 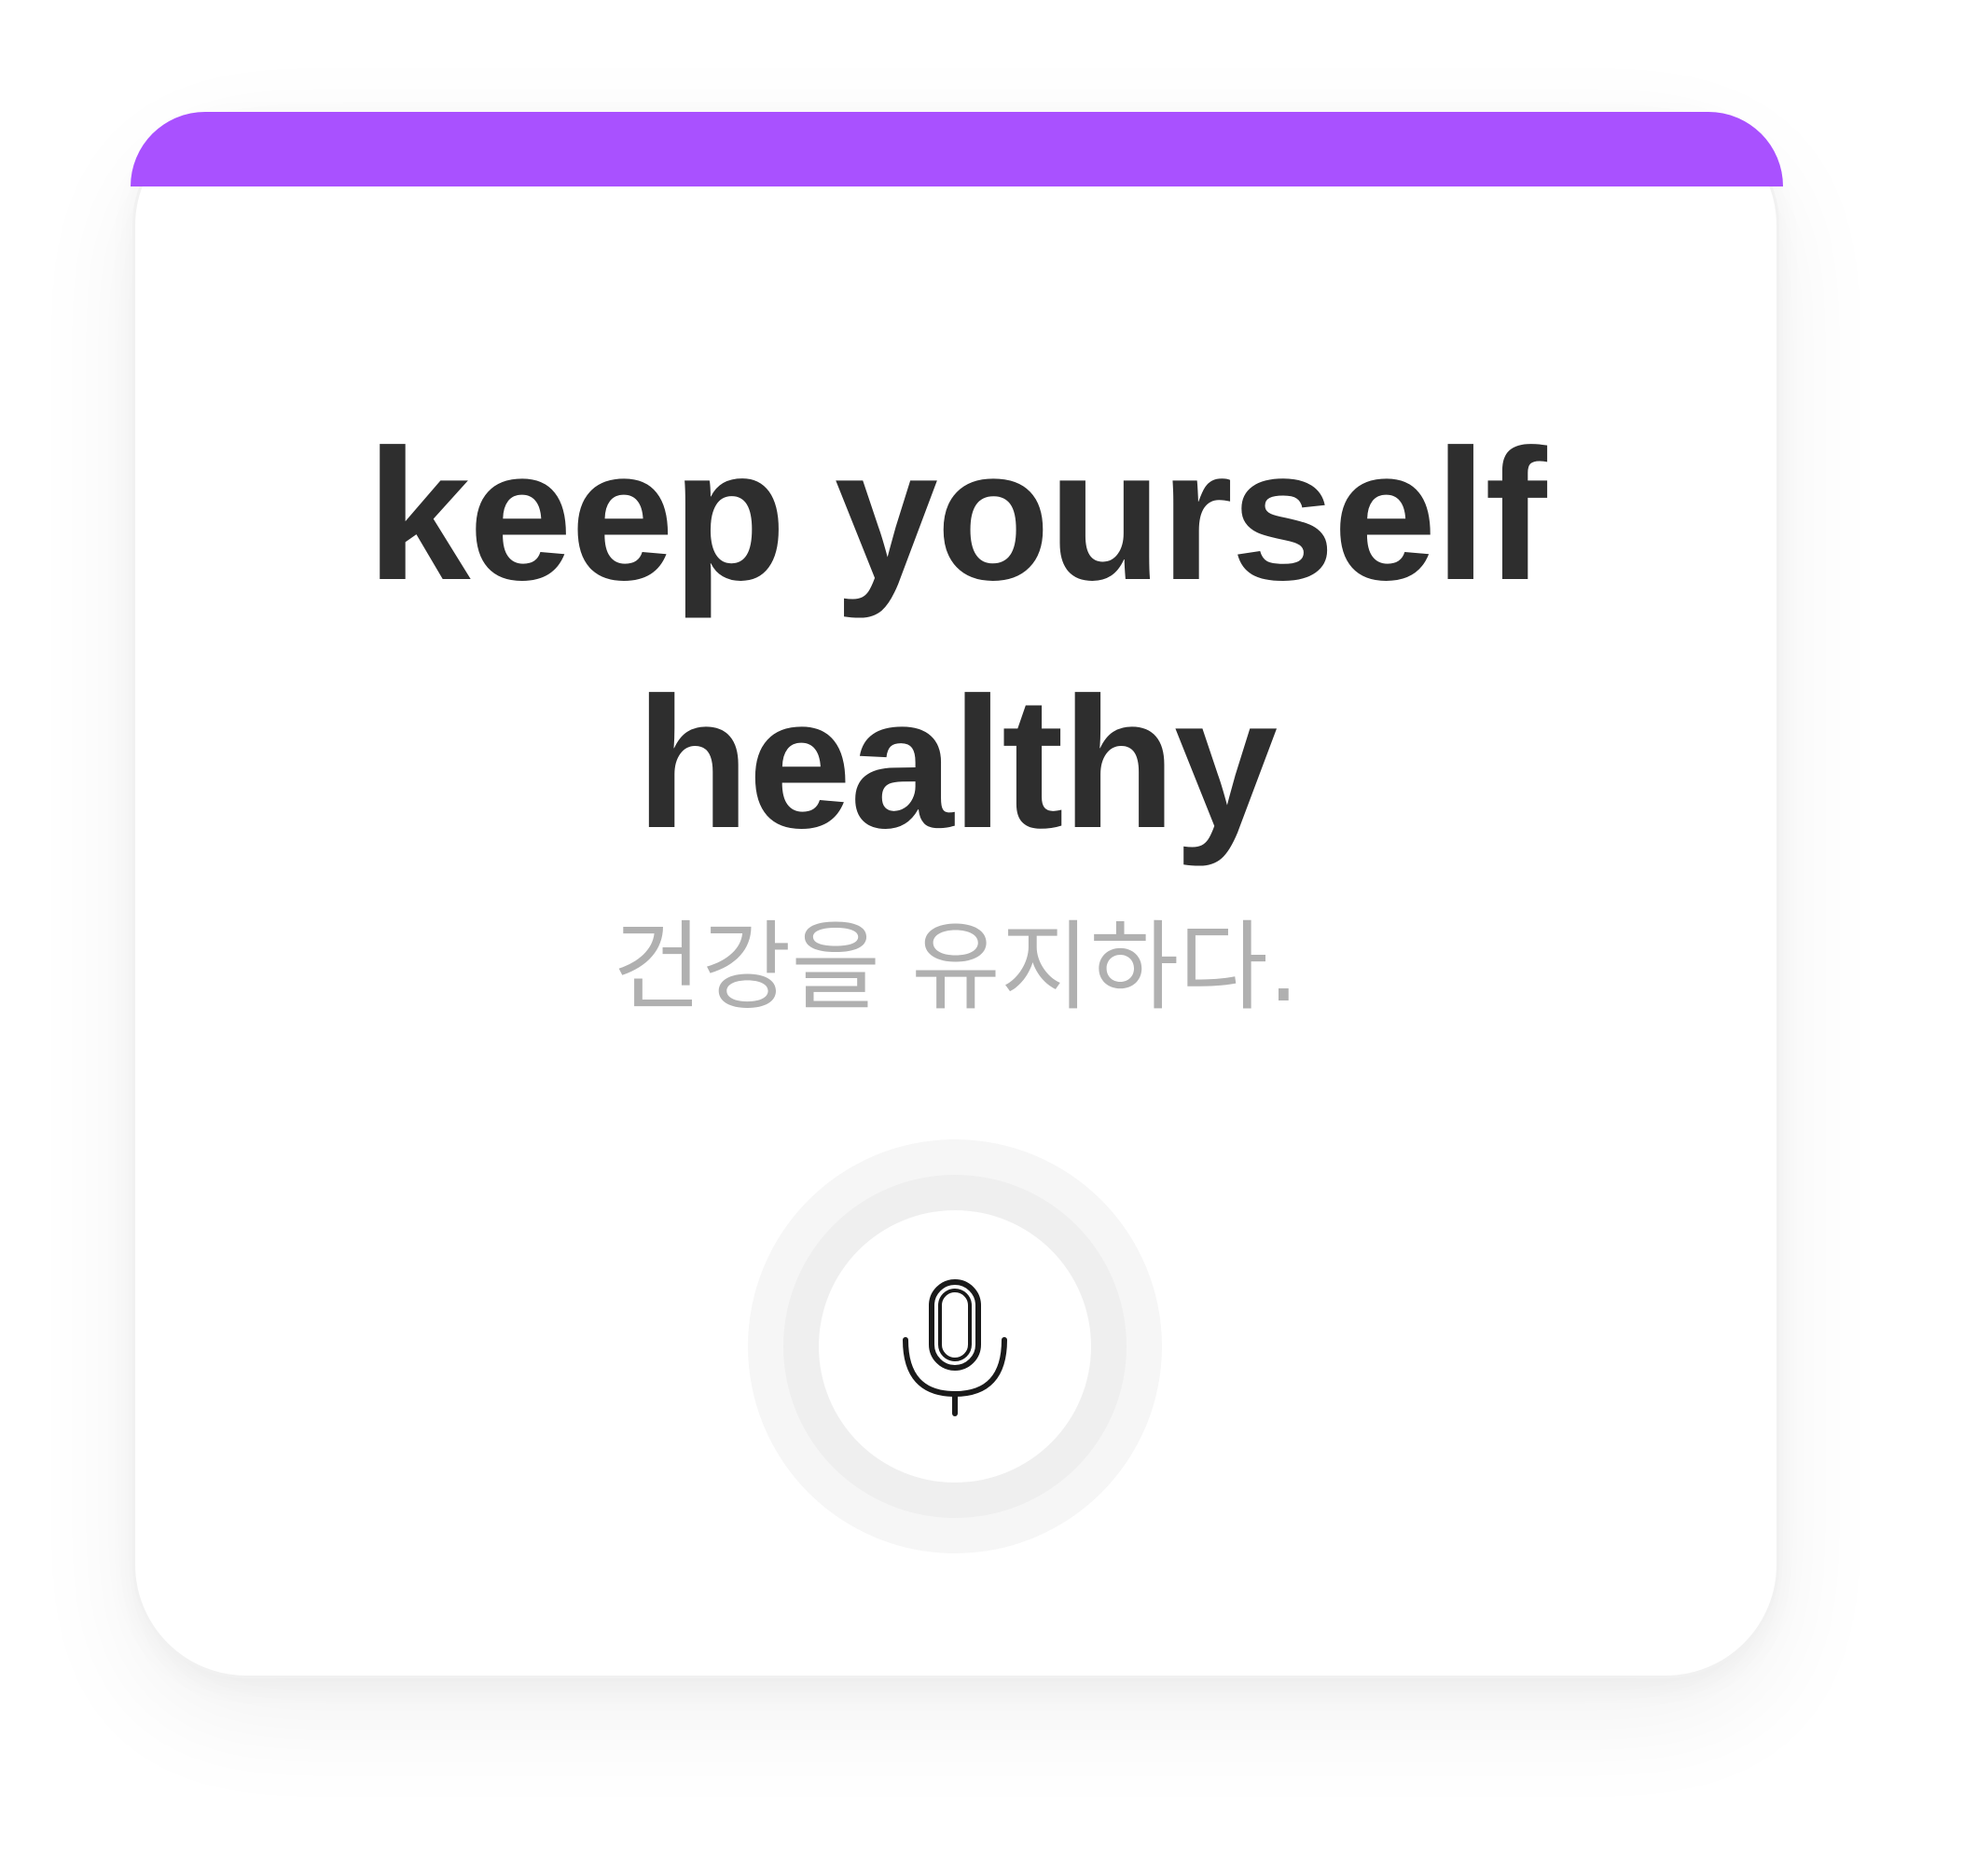 I want to click on microphone-icon, so click(x=955, y=1348).